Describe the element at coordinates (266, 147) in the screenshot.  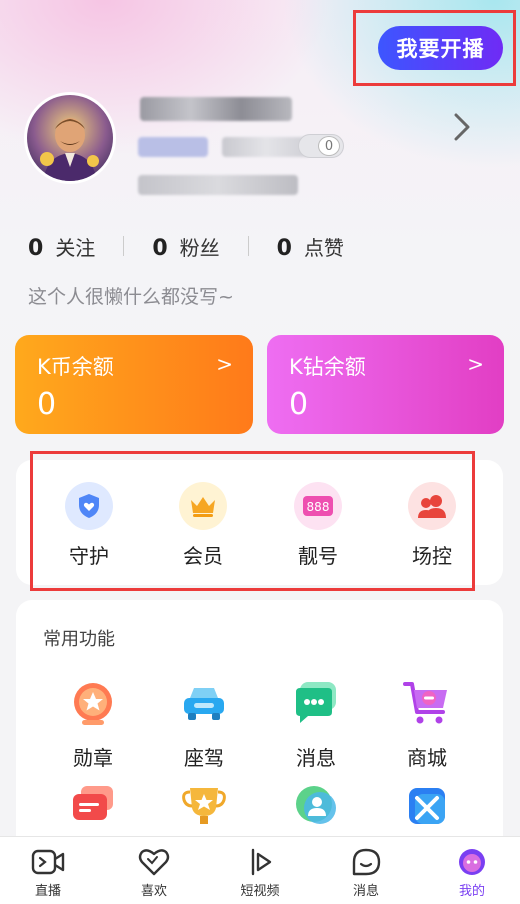
I see `user-level-blurred` at that location.